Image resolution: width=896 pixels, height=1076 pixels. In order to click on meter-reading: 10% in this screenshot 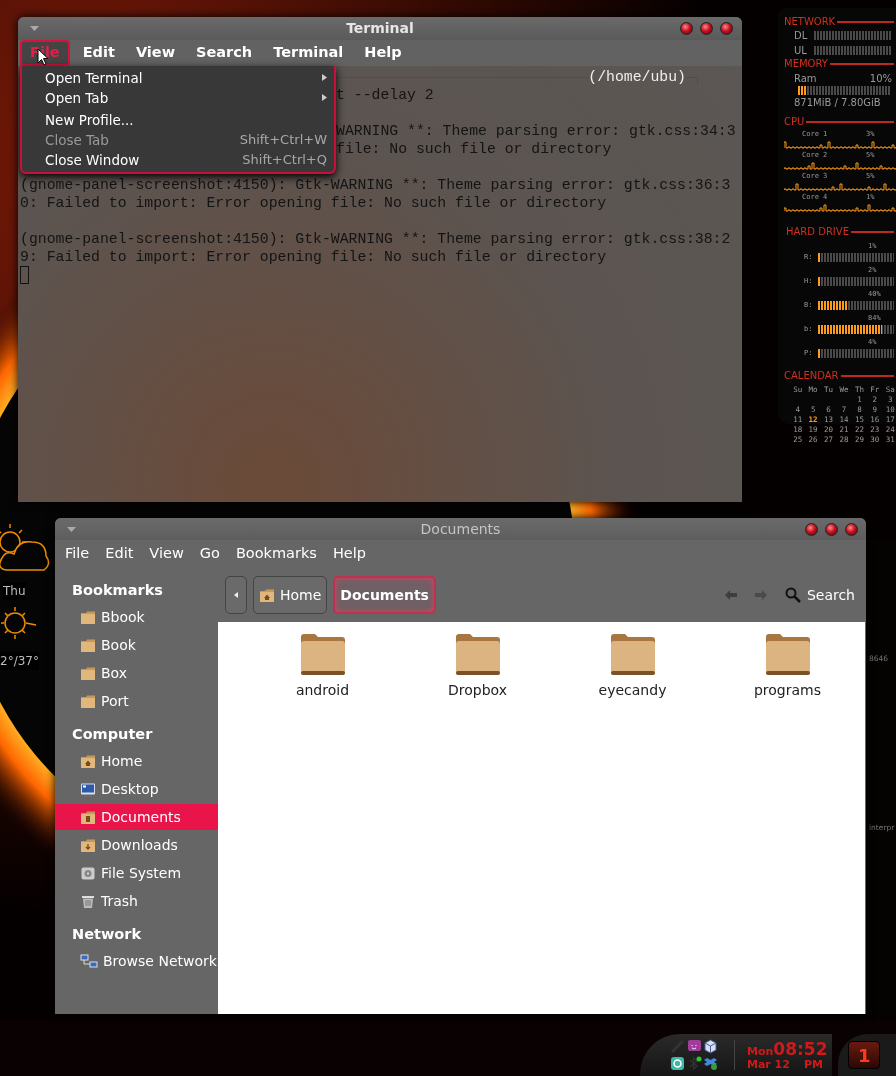, I will do `click(880, 78)`.